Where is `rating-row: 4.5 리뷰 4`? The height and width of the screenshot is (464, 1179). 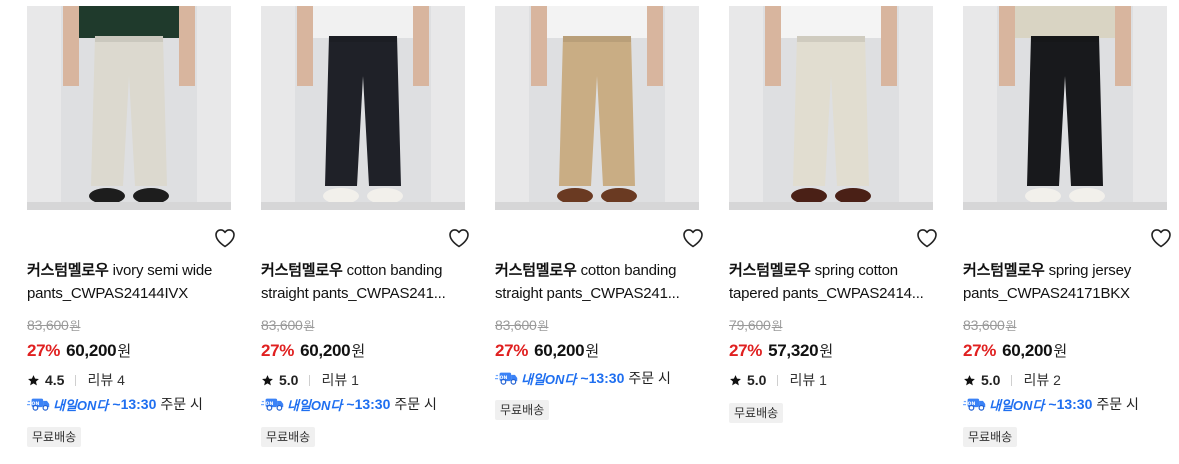 rating-row: 4.5 리뷰 4 is located at coordinates (76, 380).